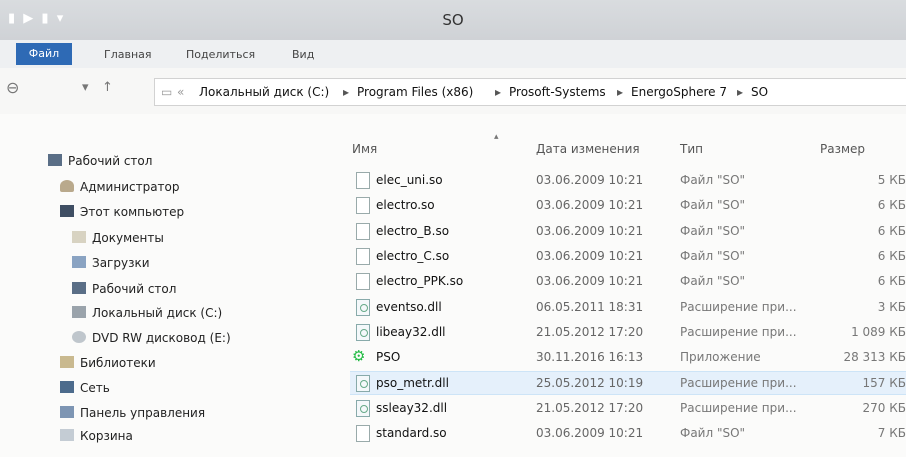  I want to click on file-name: pso_metr.dll, so click(412, 383).